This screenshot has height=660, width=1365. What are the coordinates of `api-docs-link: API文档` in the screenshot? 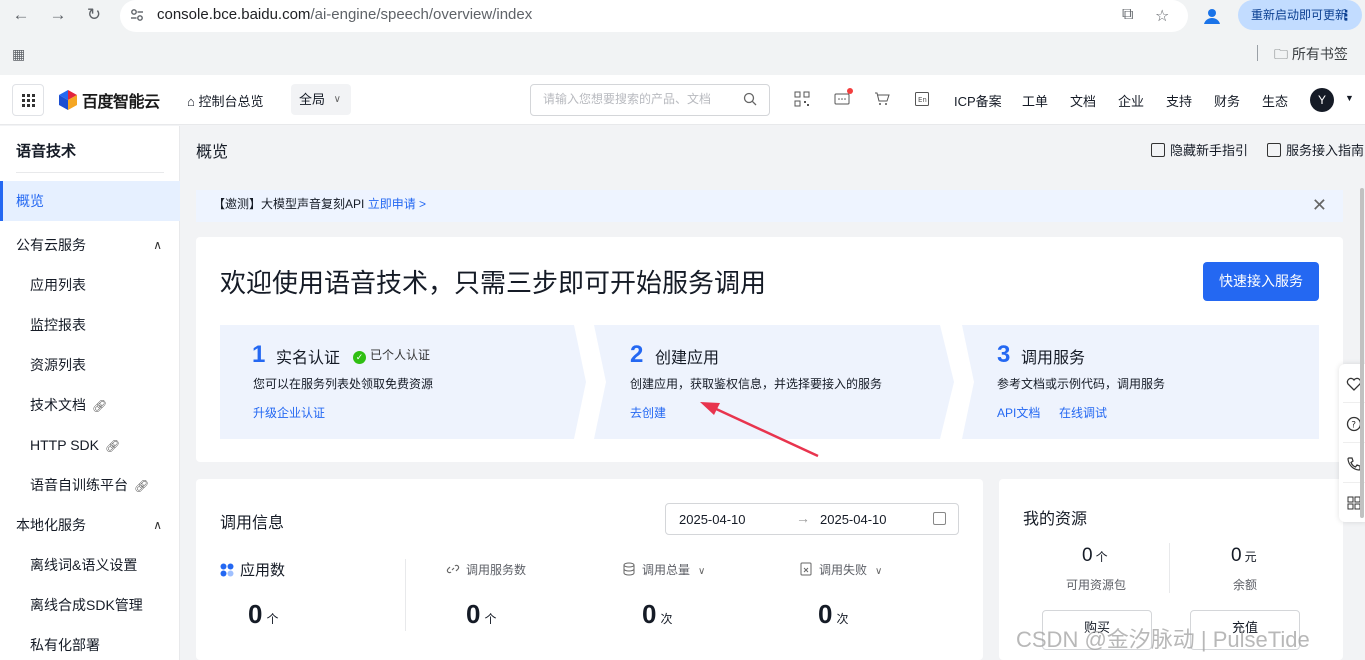 It's located at (1018, 412).